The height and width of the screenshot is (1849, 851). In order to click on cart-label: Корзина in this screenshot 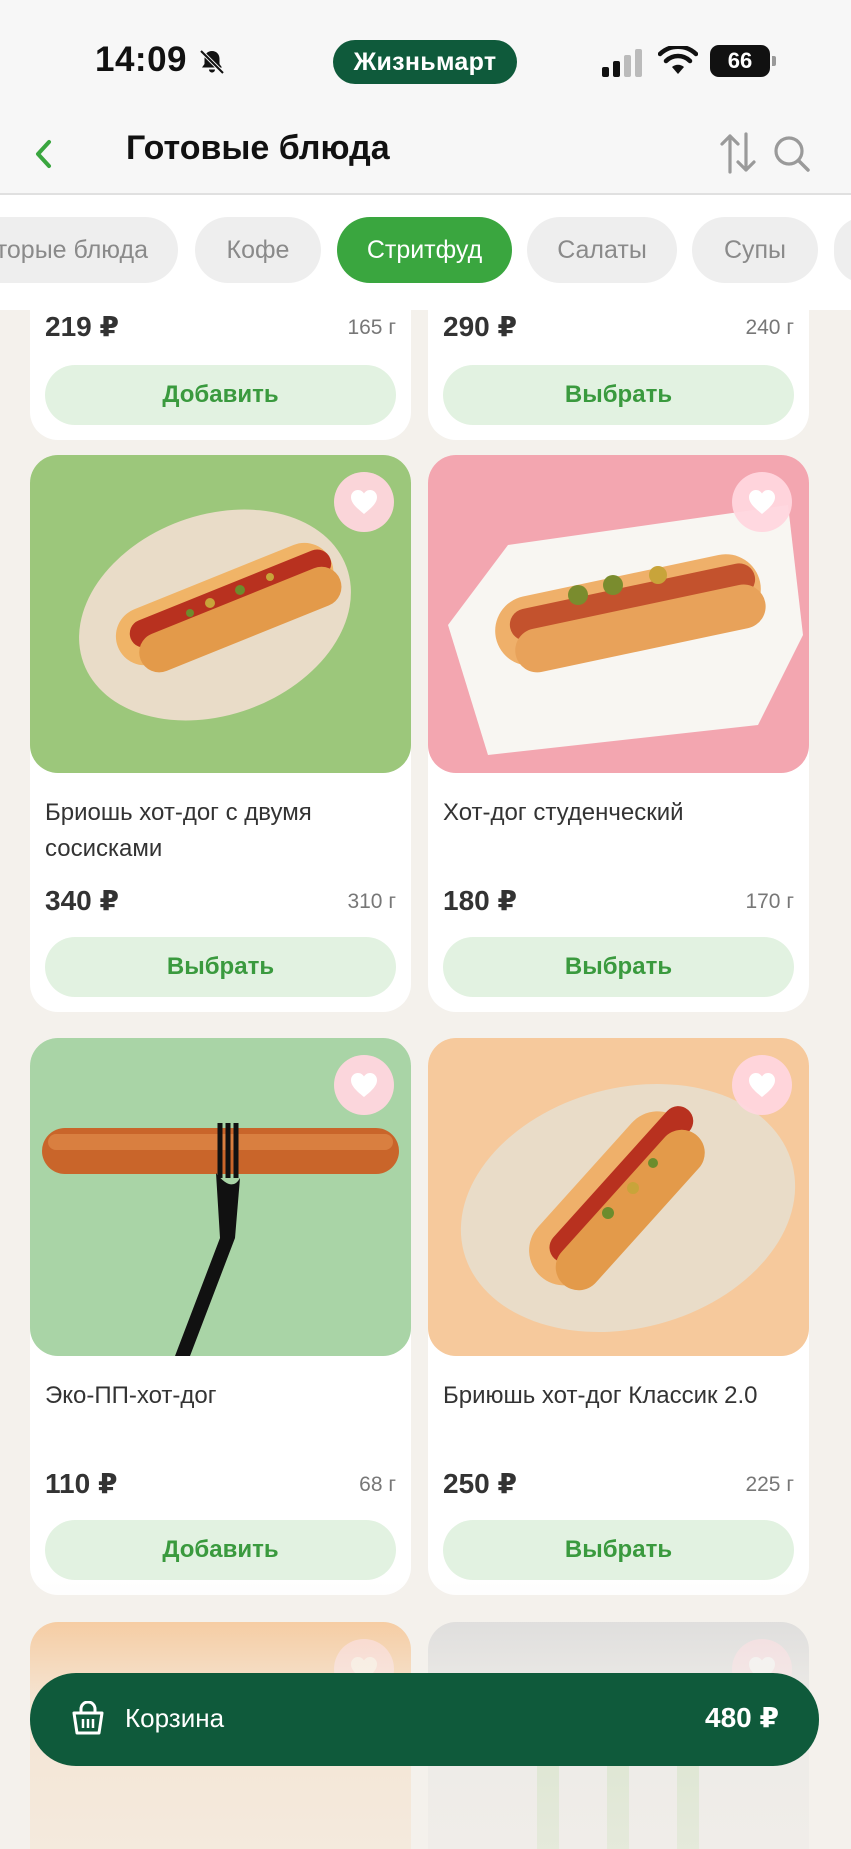, I will do `click(175, 1718)`.